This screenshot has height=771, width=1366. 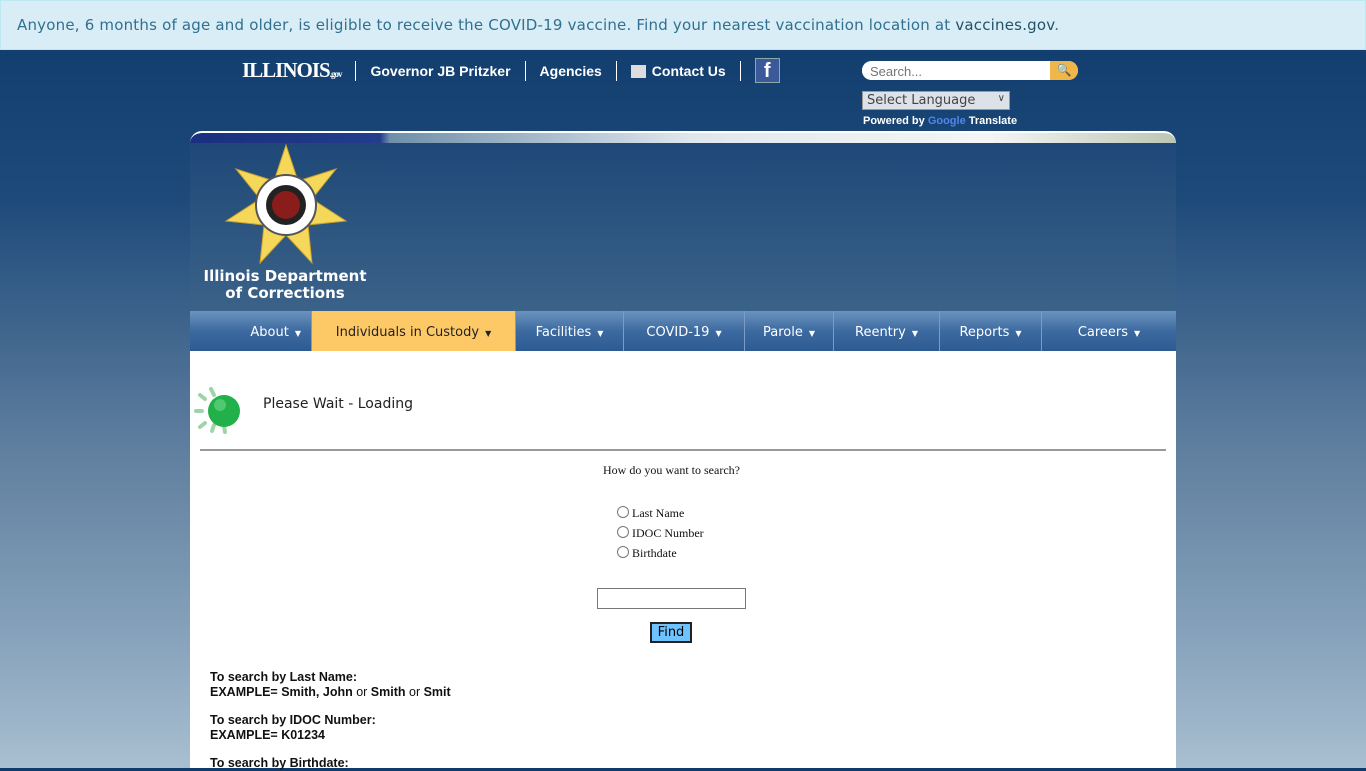 I want to click on radio-label: Last Name, so click(x=658, y=513).